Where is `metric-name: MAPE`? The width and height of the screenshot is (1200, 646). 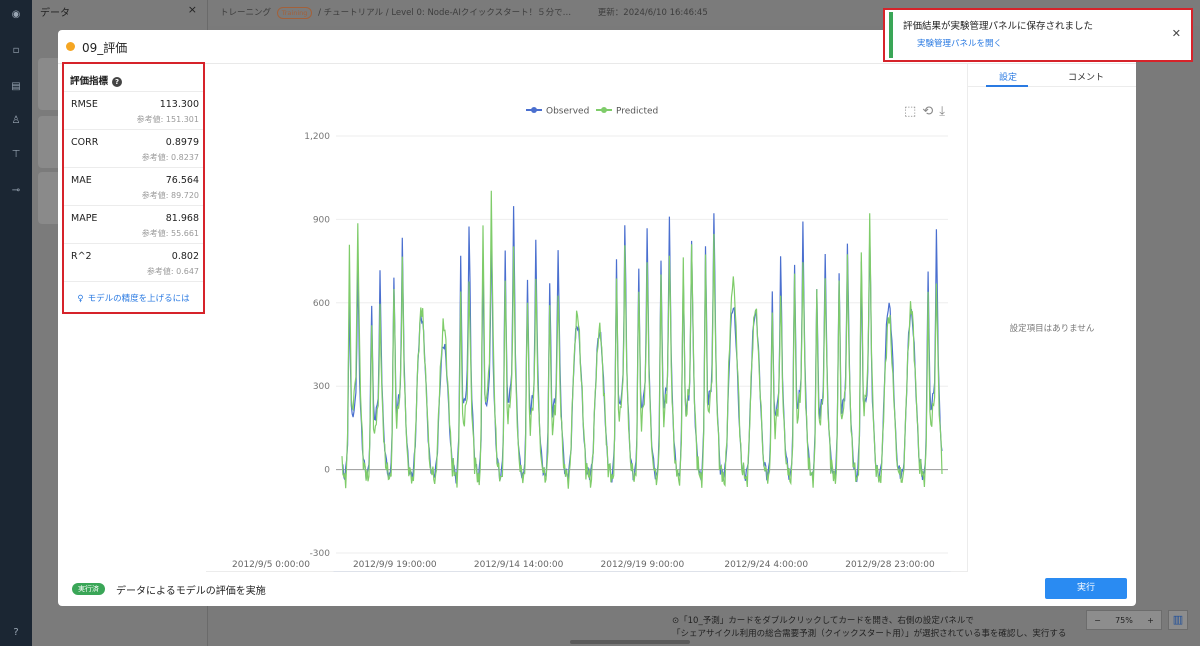
metric-name: MAPE is located at coordinates (84, 218).